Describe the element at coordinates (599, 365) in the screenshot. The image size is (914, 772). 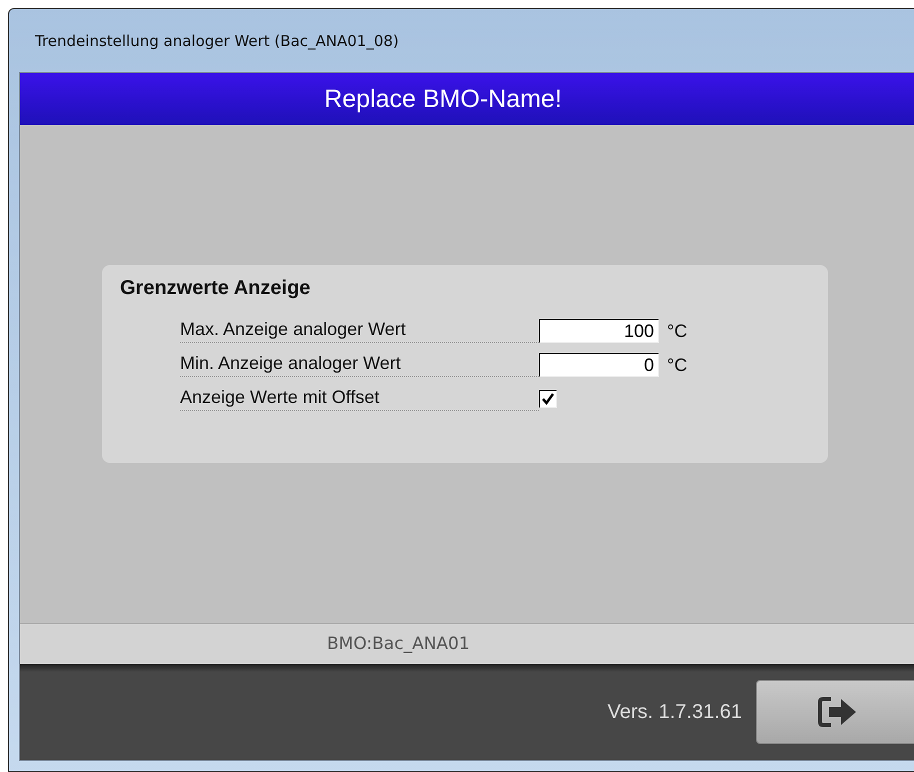
I see `input-field: 0` at that location.